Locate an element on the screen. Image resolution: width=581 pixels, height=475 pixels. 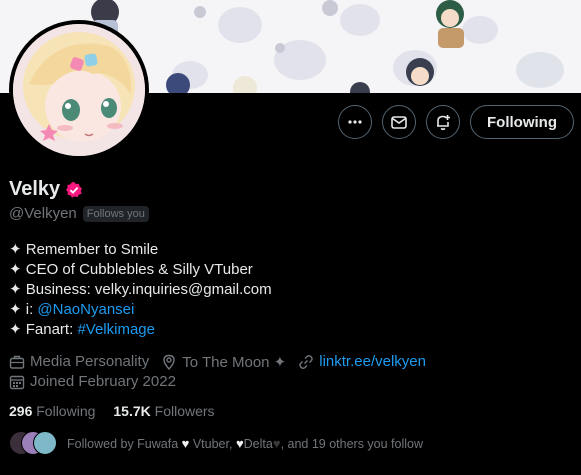
joined-item: Joined February 2022 is located at coordinates (92, 381).